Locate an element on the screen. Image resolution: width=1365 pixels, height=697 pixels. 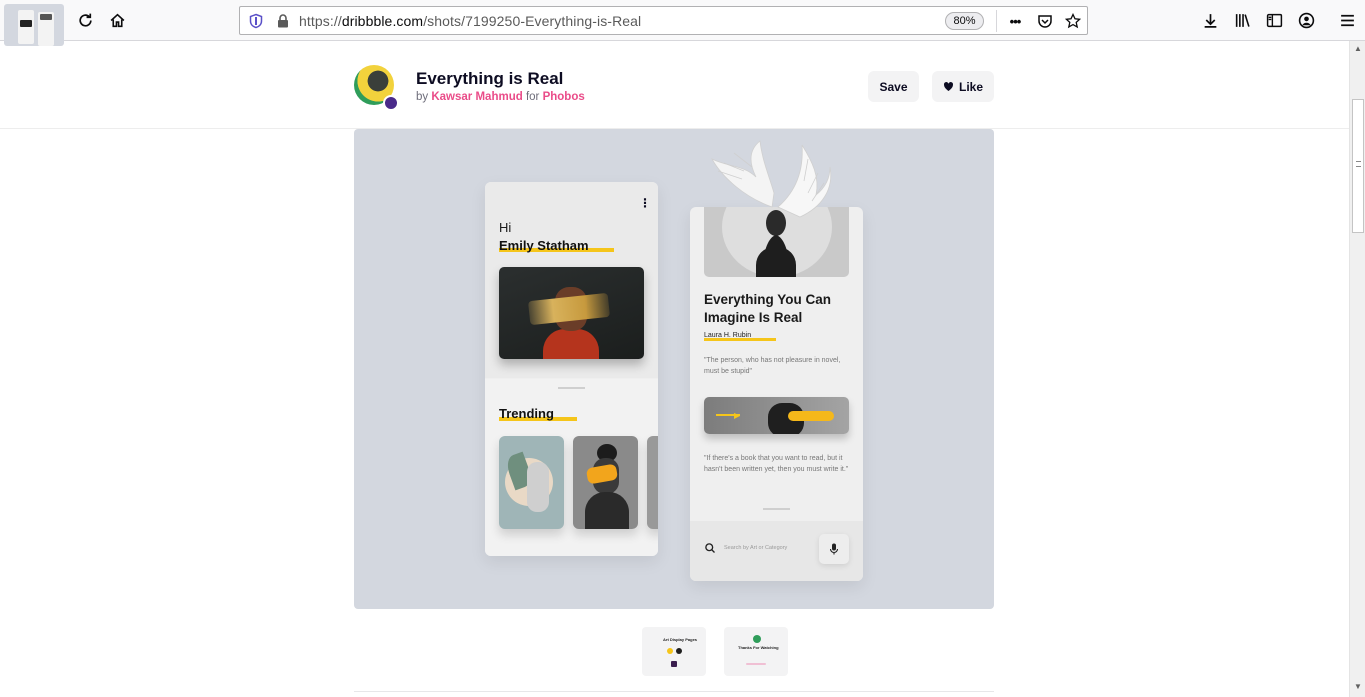
scrollbar-thumb is located at coordinates (1358, 166).